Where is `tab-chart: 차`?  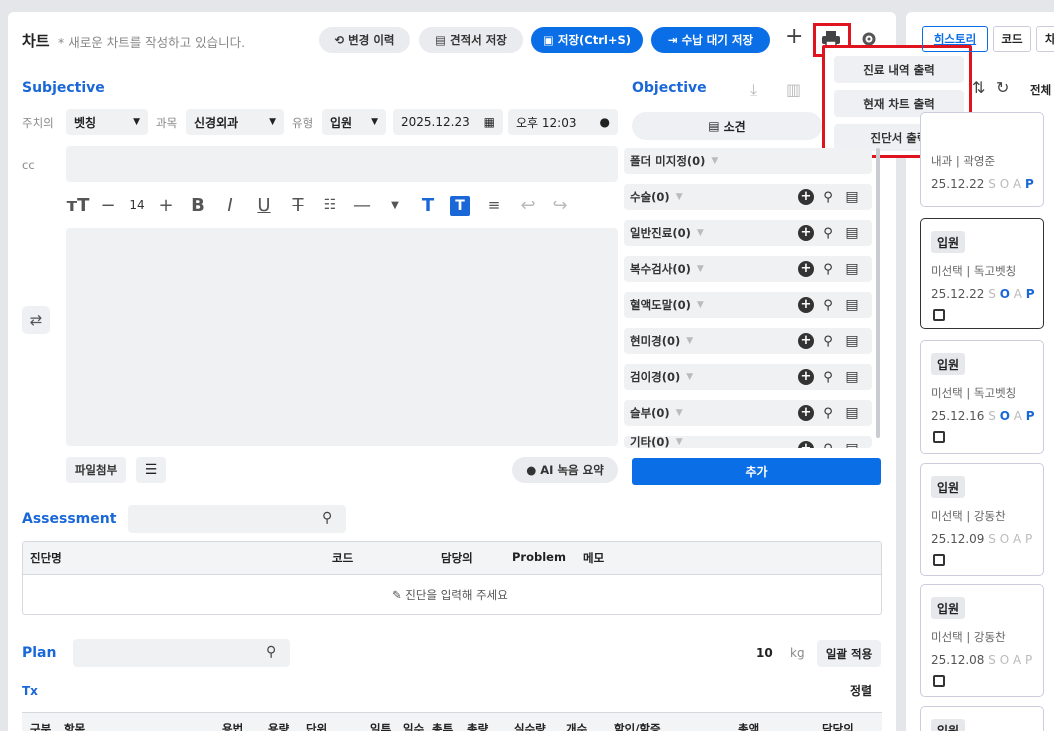
tab-chart: 차 is located at coordinates (1045, 39).